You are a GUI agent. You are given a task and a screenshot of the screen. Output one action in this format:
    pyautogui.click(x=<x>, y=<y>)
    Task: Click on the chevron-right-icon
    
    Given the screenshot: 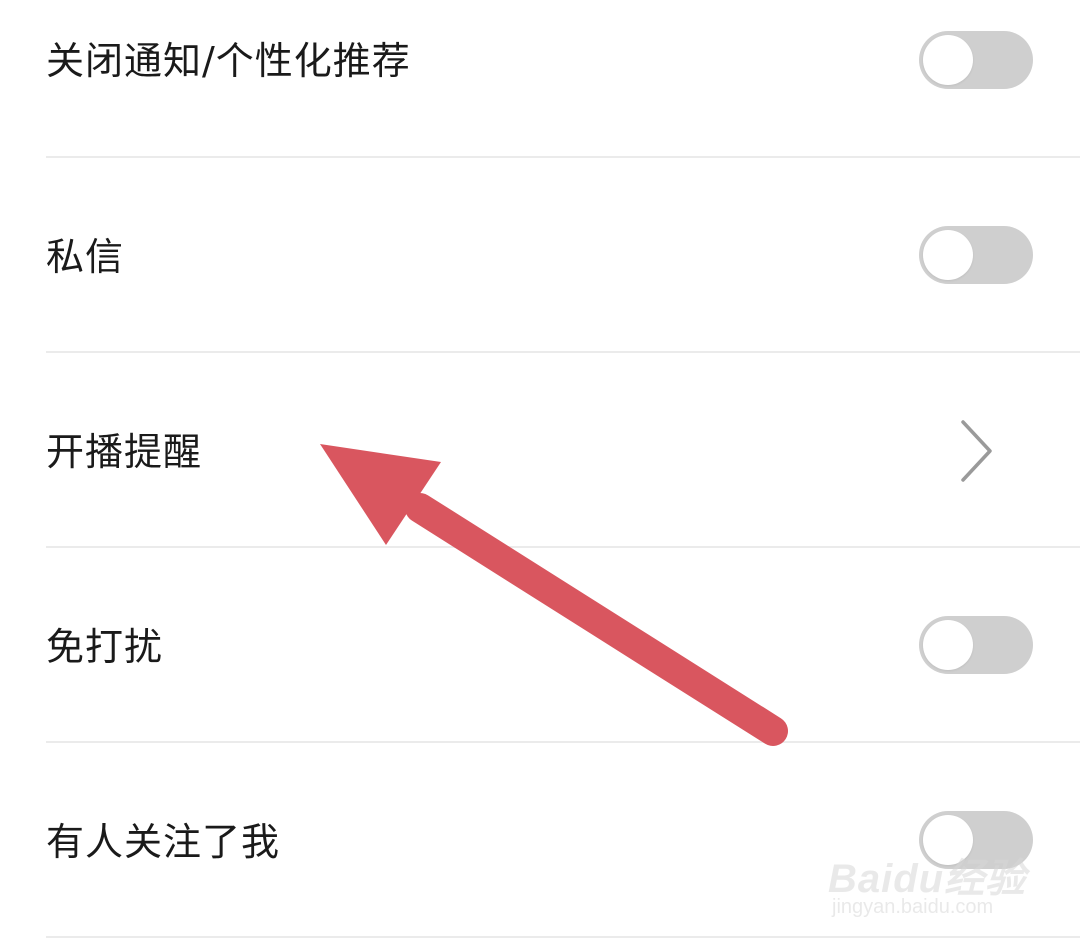 What is the action you would take?
    pyautogui.click(x=977, y=451)
    